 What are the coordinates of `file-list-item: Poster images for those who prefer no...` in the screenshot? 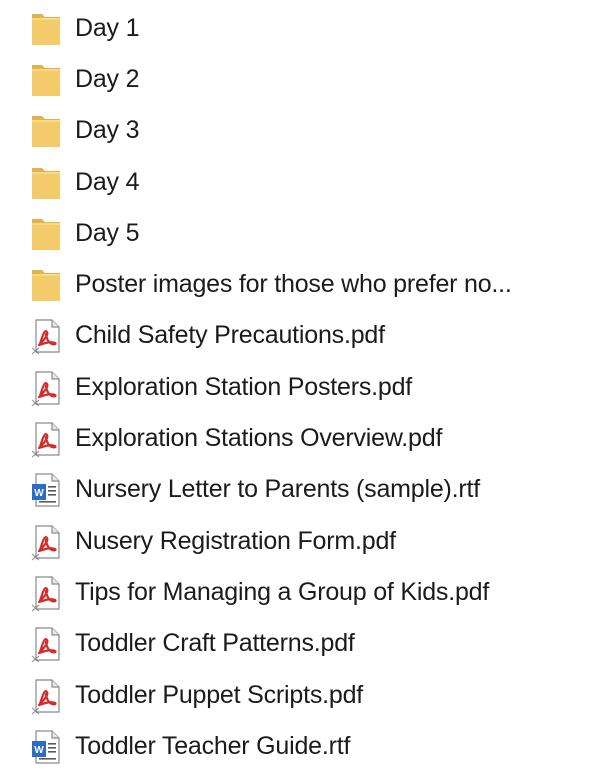 It's located at (296, 284).